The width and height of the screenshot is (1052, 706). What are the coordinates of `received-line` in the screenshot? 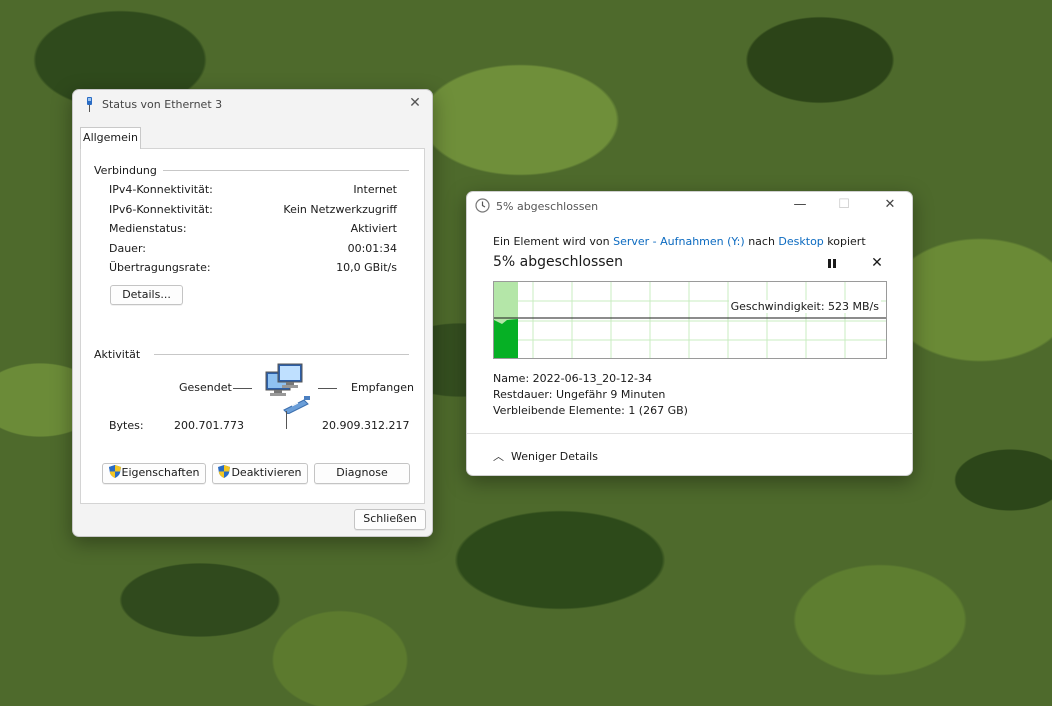 It's located at (327, 388).